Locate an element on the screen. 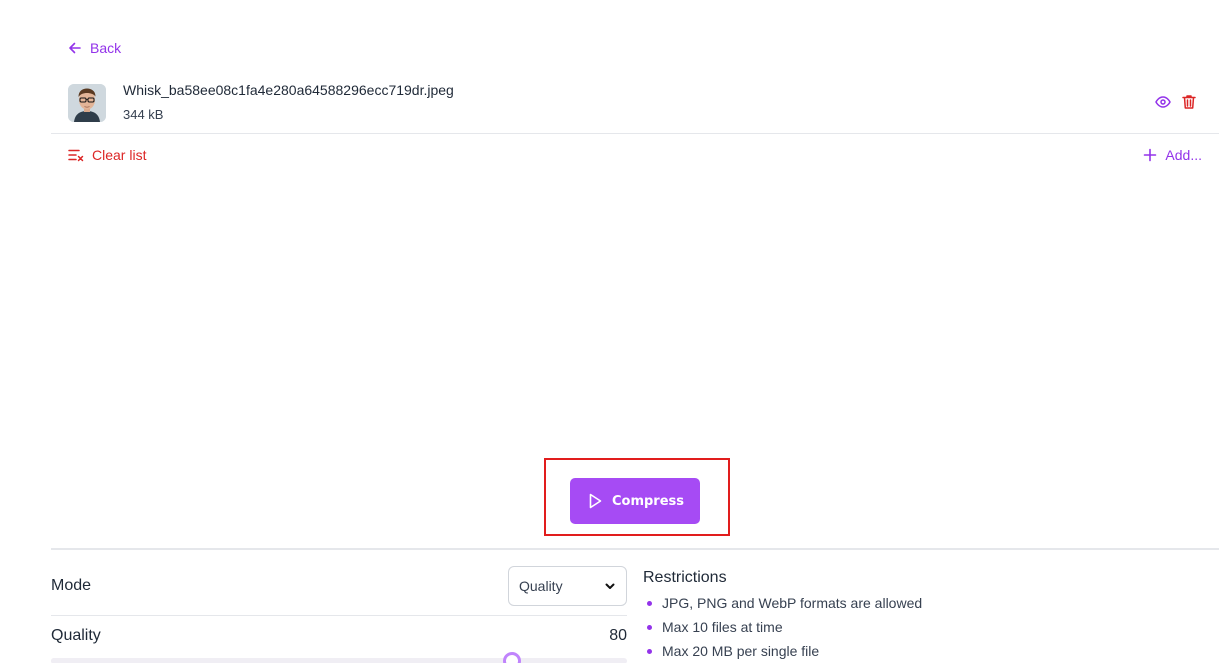 The height and width of the screenshot is (663, 1230). clear-list-button: Clear list is located at coordinates (107, 155).